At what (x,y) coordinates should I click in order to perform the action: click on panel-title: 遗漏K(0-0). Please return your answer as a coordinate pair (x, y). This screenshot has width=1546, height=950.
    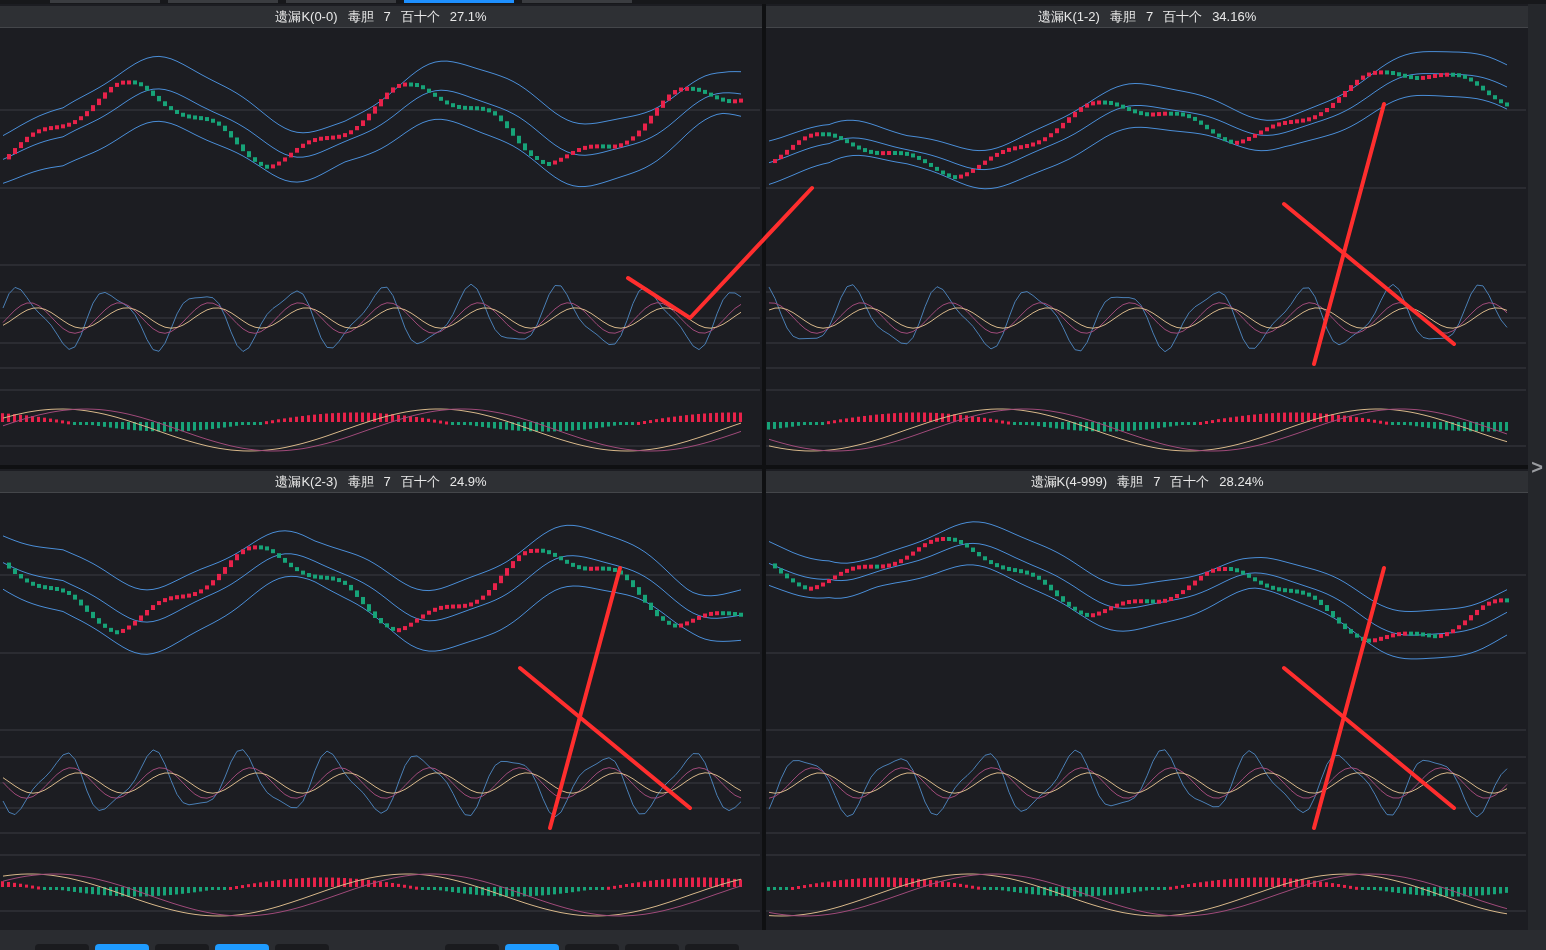
    Looking at the image, I should click on (306, 16).